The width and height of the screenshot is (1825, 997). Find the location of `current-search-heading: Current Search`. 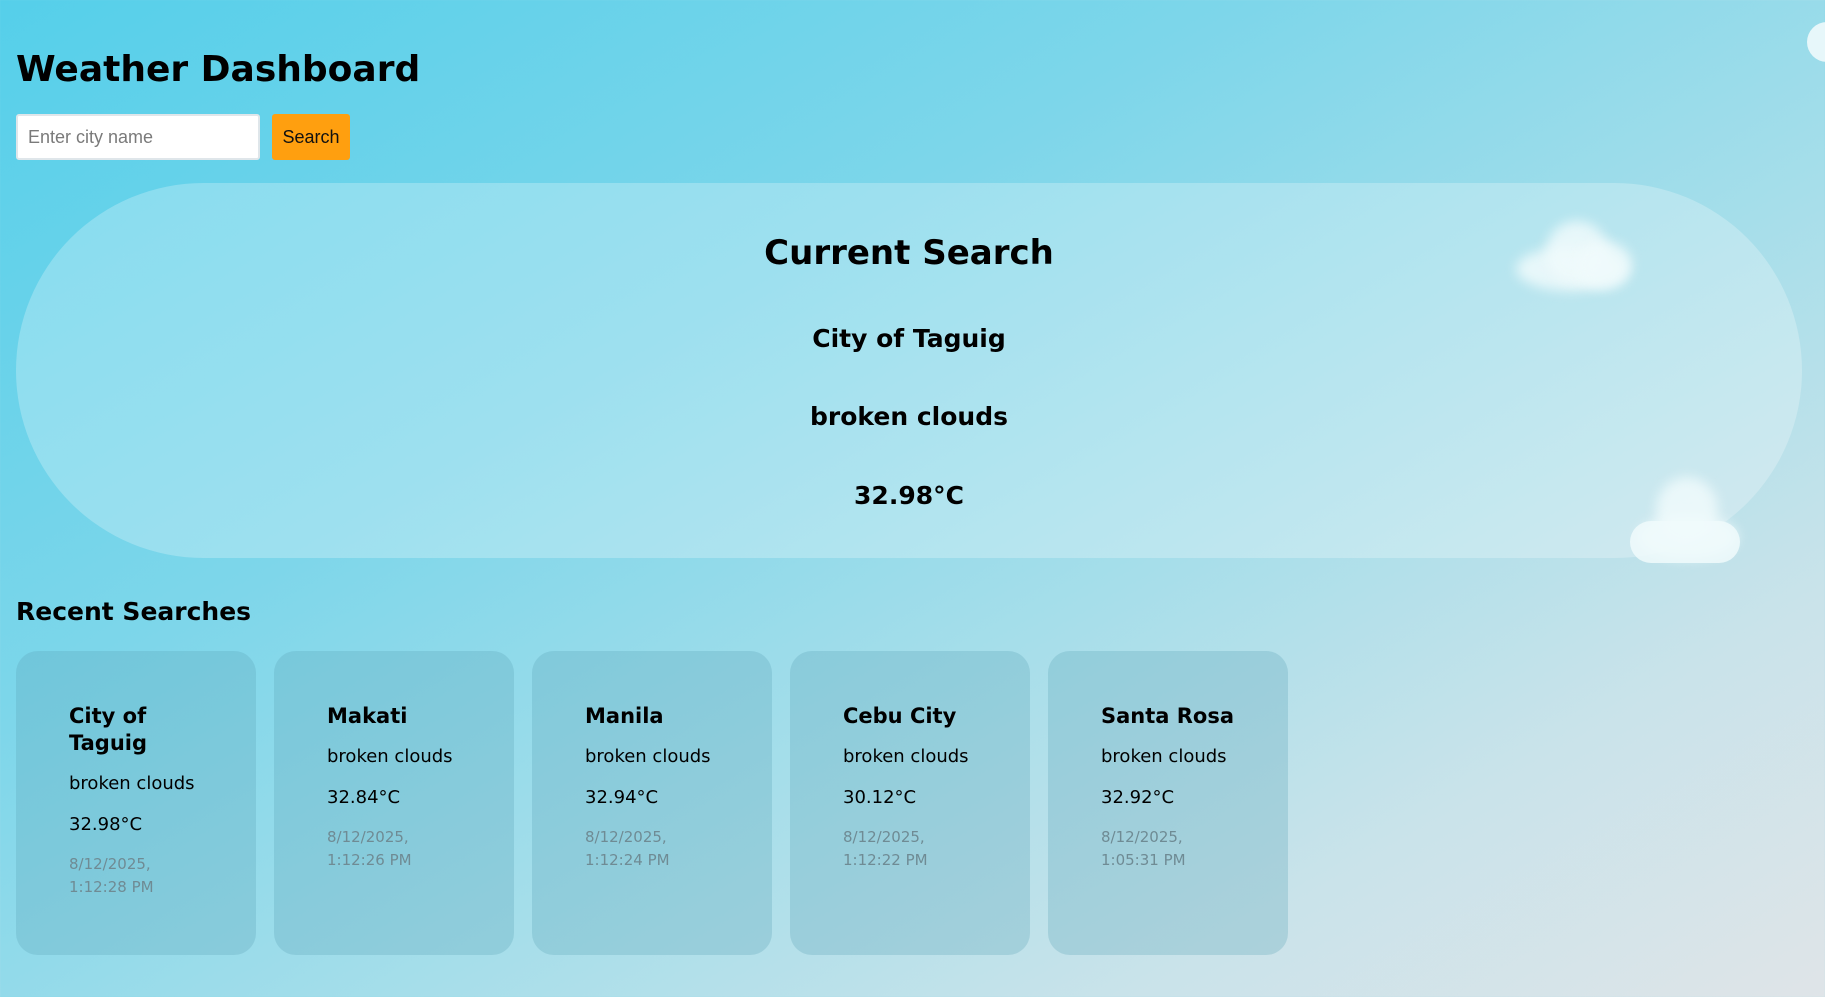

current-search-heading: Current Search is located at coordinates (909, 253).